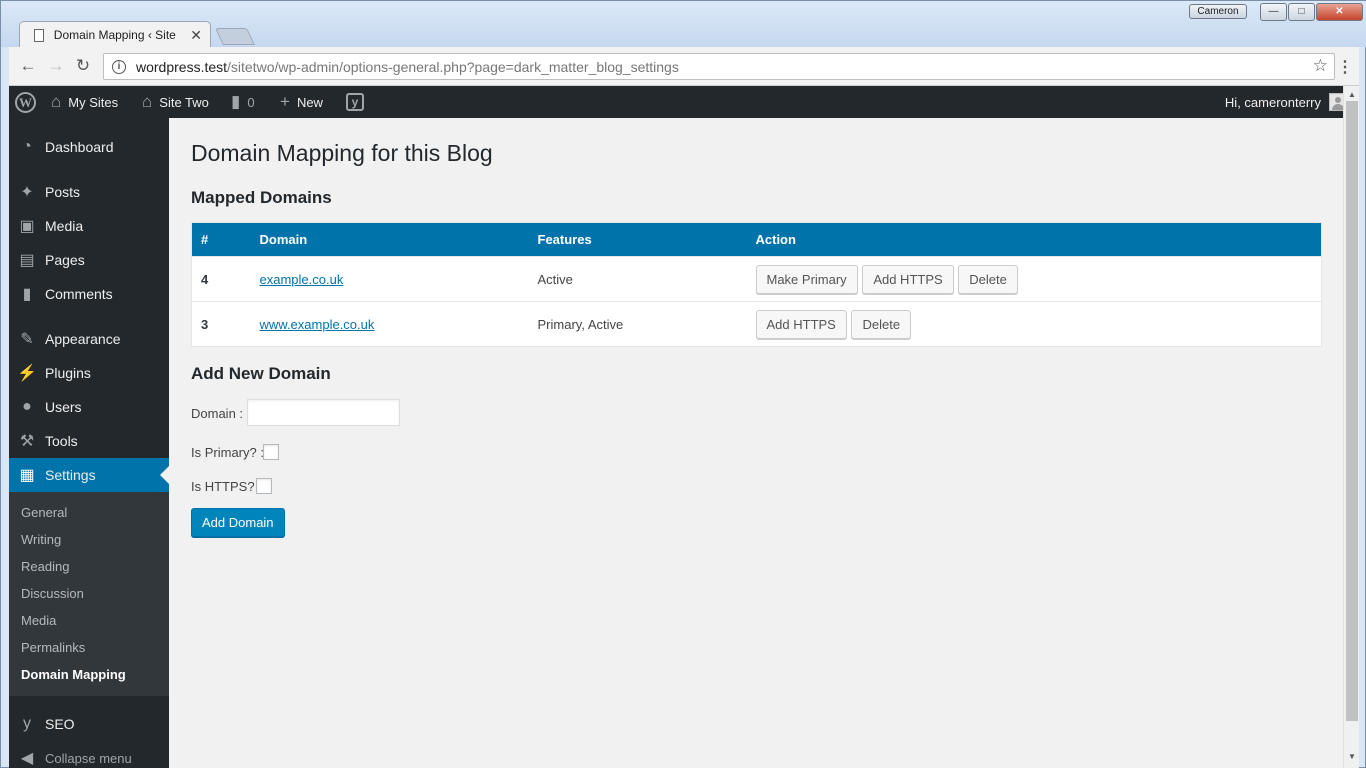 Image resolution: width=1366 pixels, height=768 pixels. What do you see at coordinates (309, 102) in the screenshot?
I see `new-label: New` at bounding box center [309, 102].